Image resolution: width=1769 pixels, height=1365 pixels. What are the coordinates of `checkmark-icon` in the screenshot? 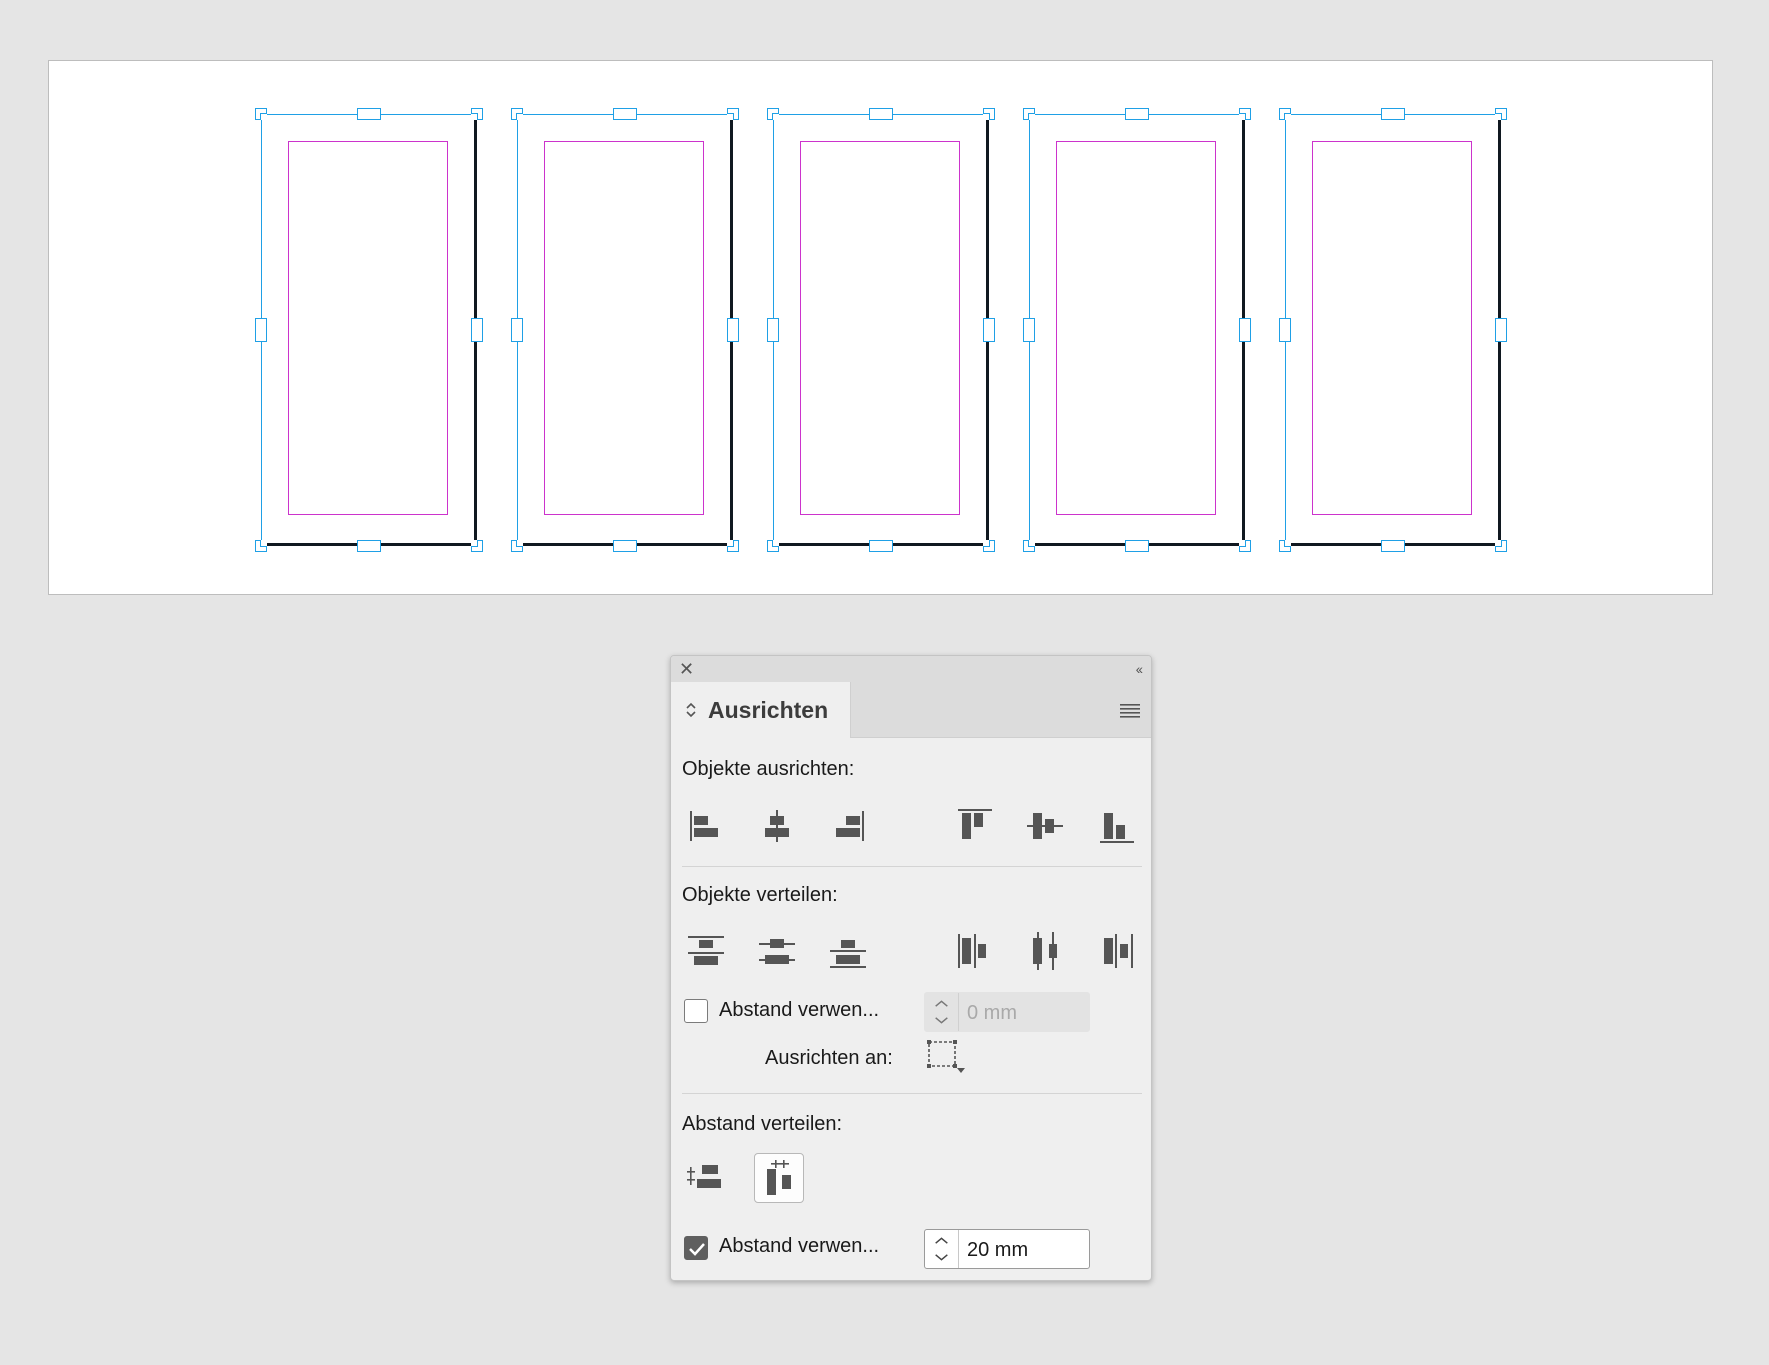 It's located at (697, 1249).